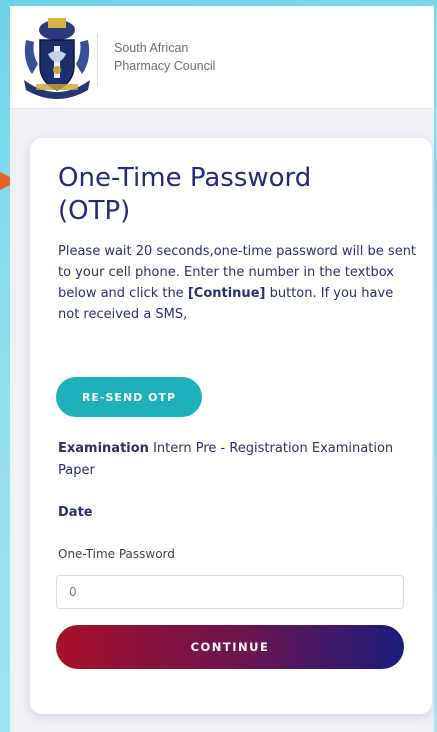 The width and height of the screenshot is (437, 732). I want to click on examination-label: Examination, so click(103, 448).